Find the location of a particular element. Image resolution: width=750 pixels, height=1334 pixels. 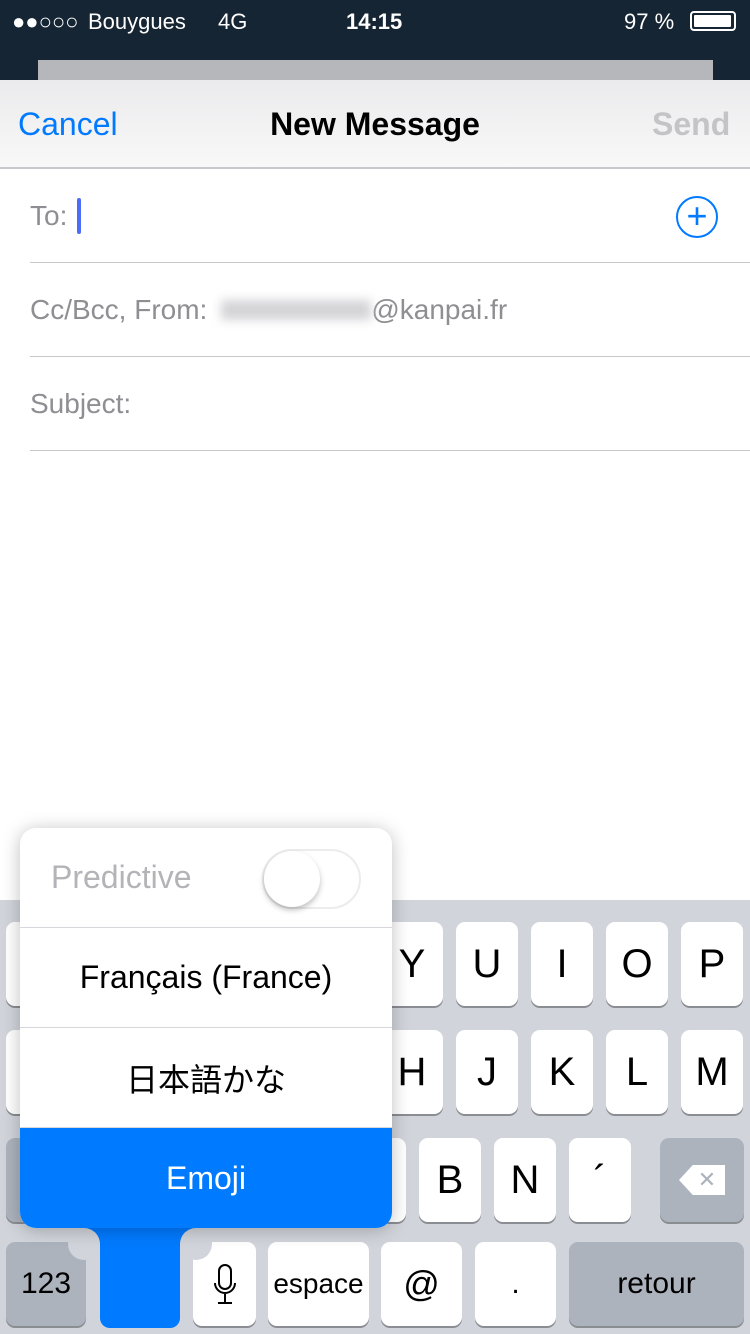

tab-corner-right is located at coordinates (196, 1244).